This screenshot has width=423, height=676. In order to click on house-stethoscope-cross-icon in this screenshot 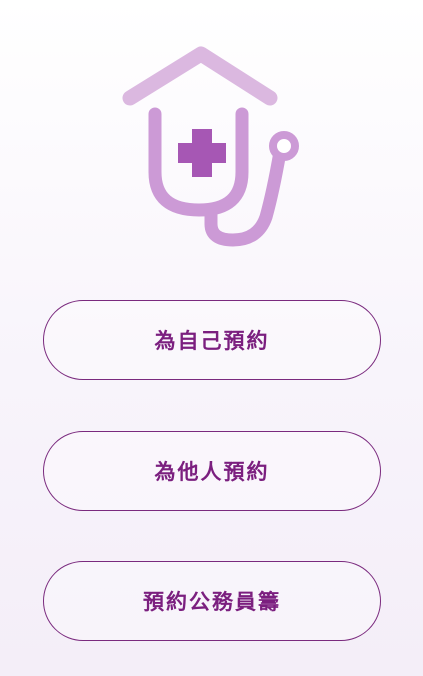, I will do `click(213, 147)`.